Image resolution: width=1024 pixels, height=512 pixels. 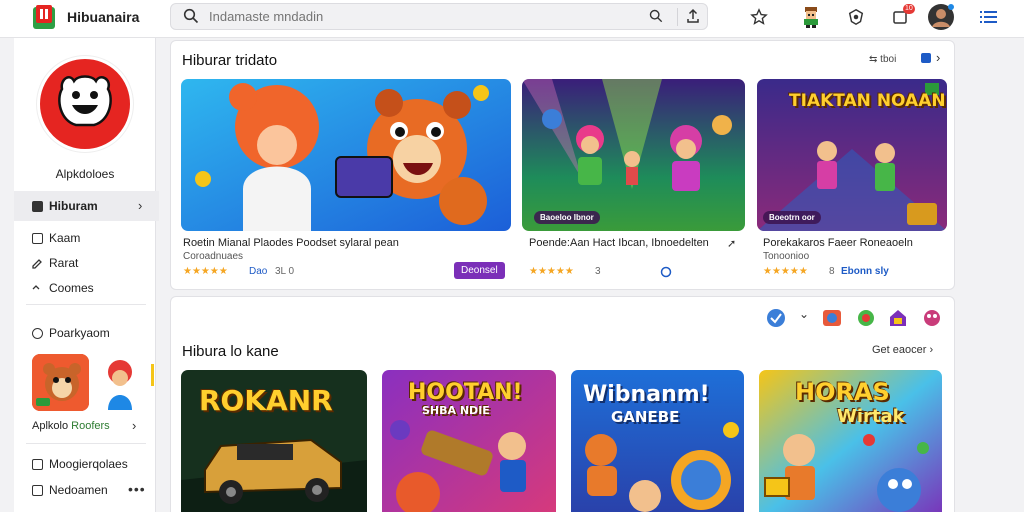 I want to click on section-title: Hibura lo kane, so click(x=230, y=351).